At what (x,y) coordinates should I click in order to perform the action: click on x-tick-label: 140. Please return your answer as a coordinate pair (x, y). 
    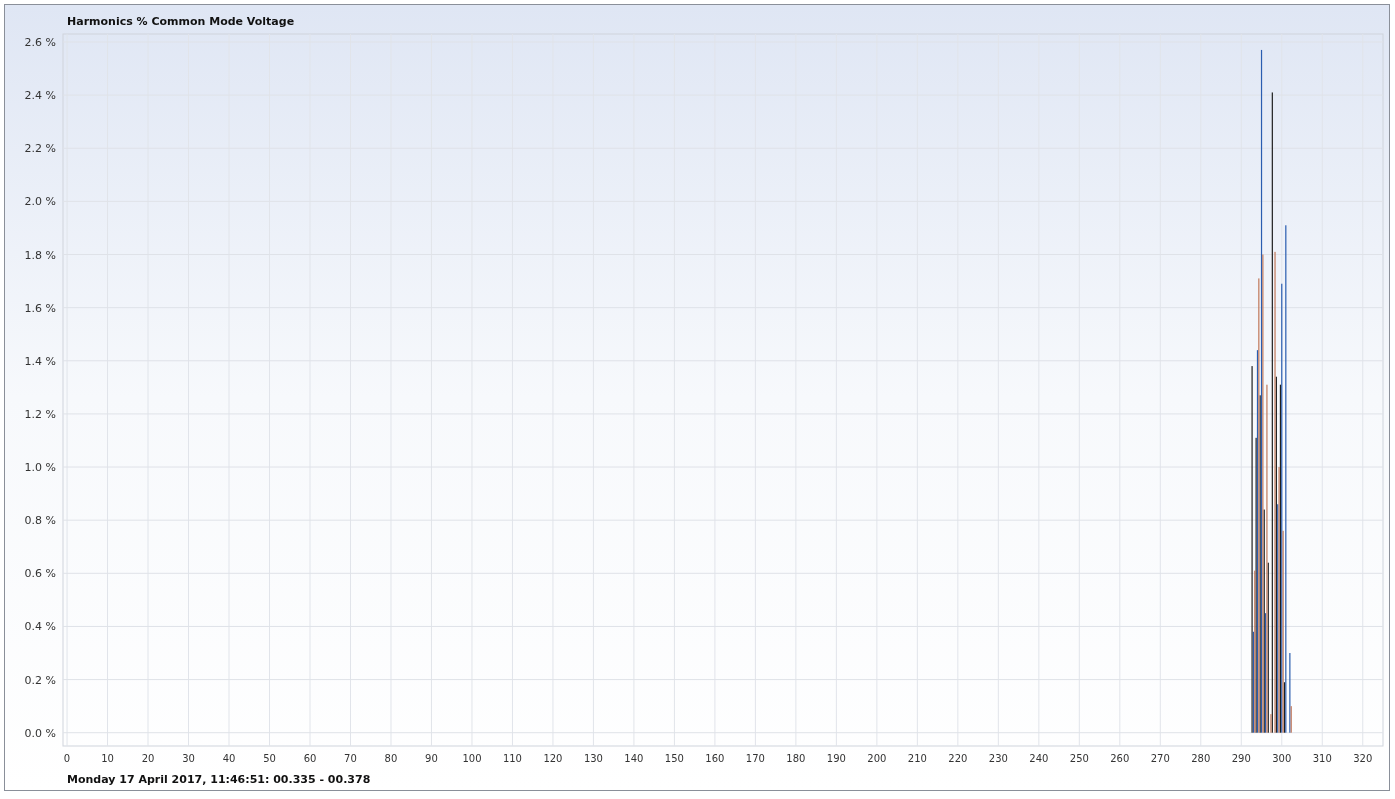
    Looking at the image, I should click on (634, 758).